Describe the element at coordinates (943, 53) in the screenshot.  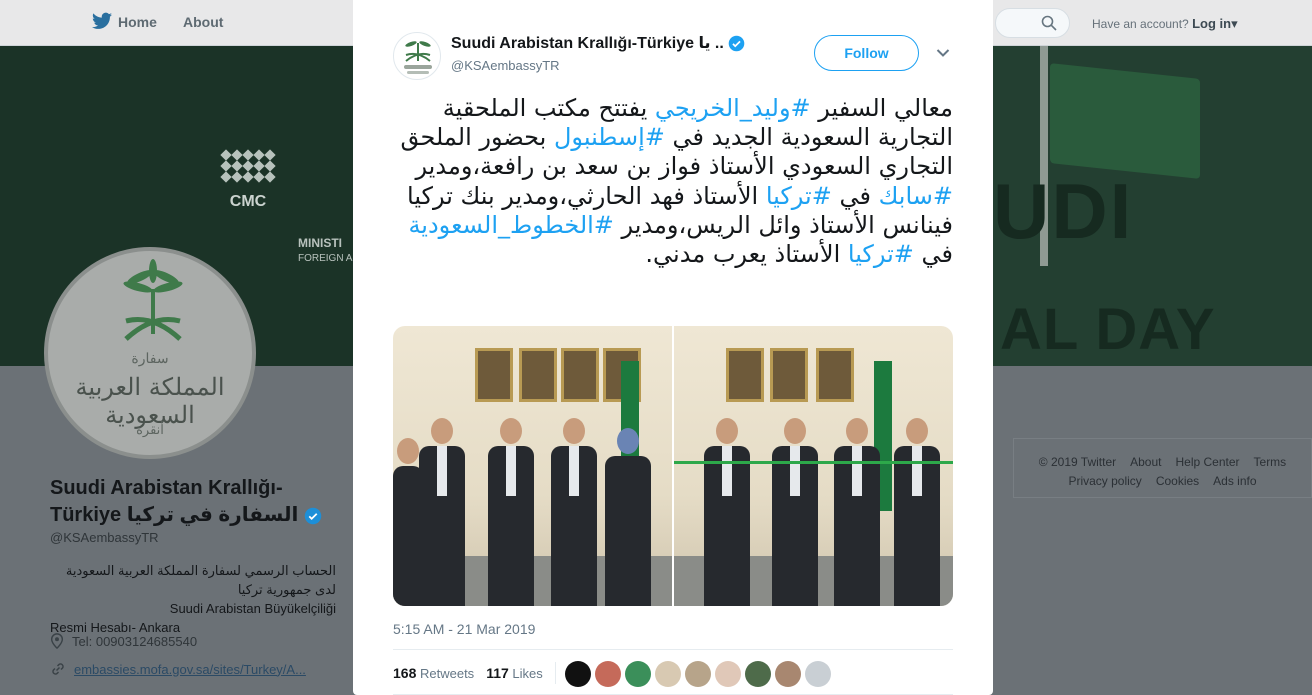
I see `chevron-down-icon` at that location.